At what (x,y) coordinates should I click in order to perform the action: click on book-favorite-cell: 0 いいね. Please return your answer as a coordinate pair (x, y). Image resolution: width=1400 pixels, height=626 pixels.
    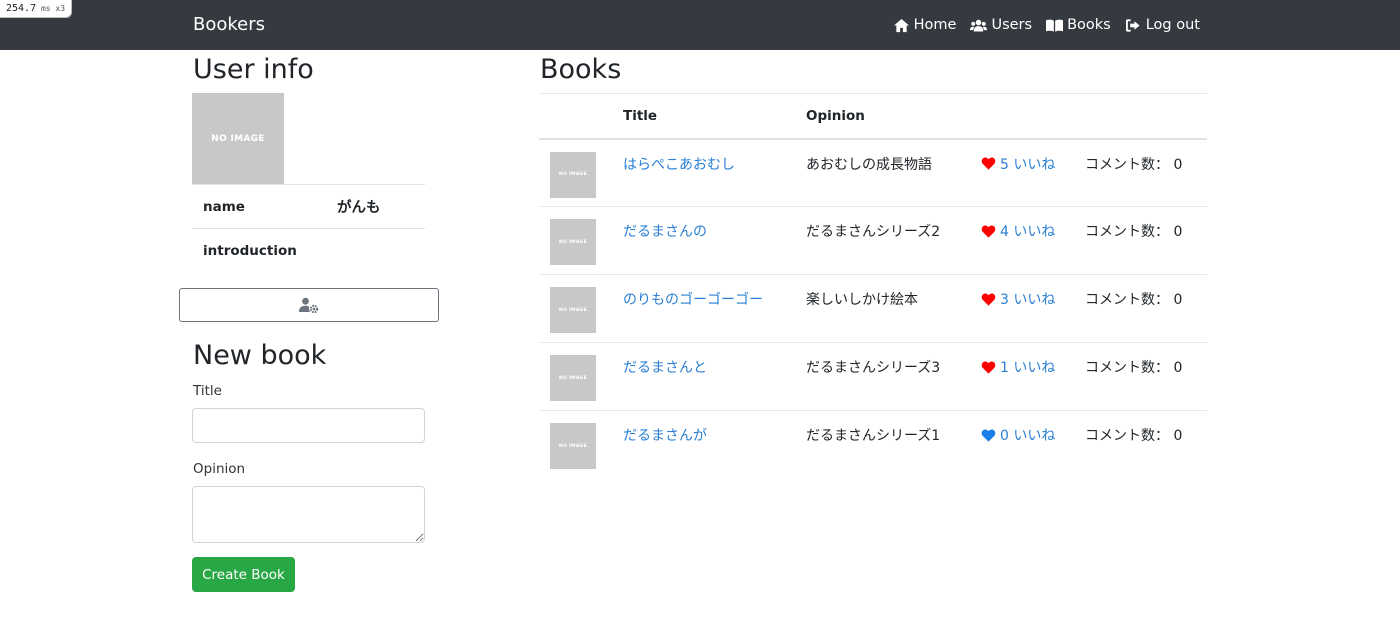
    Looking at the image, I should click on (1033, 444).